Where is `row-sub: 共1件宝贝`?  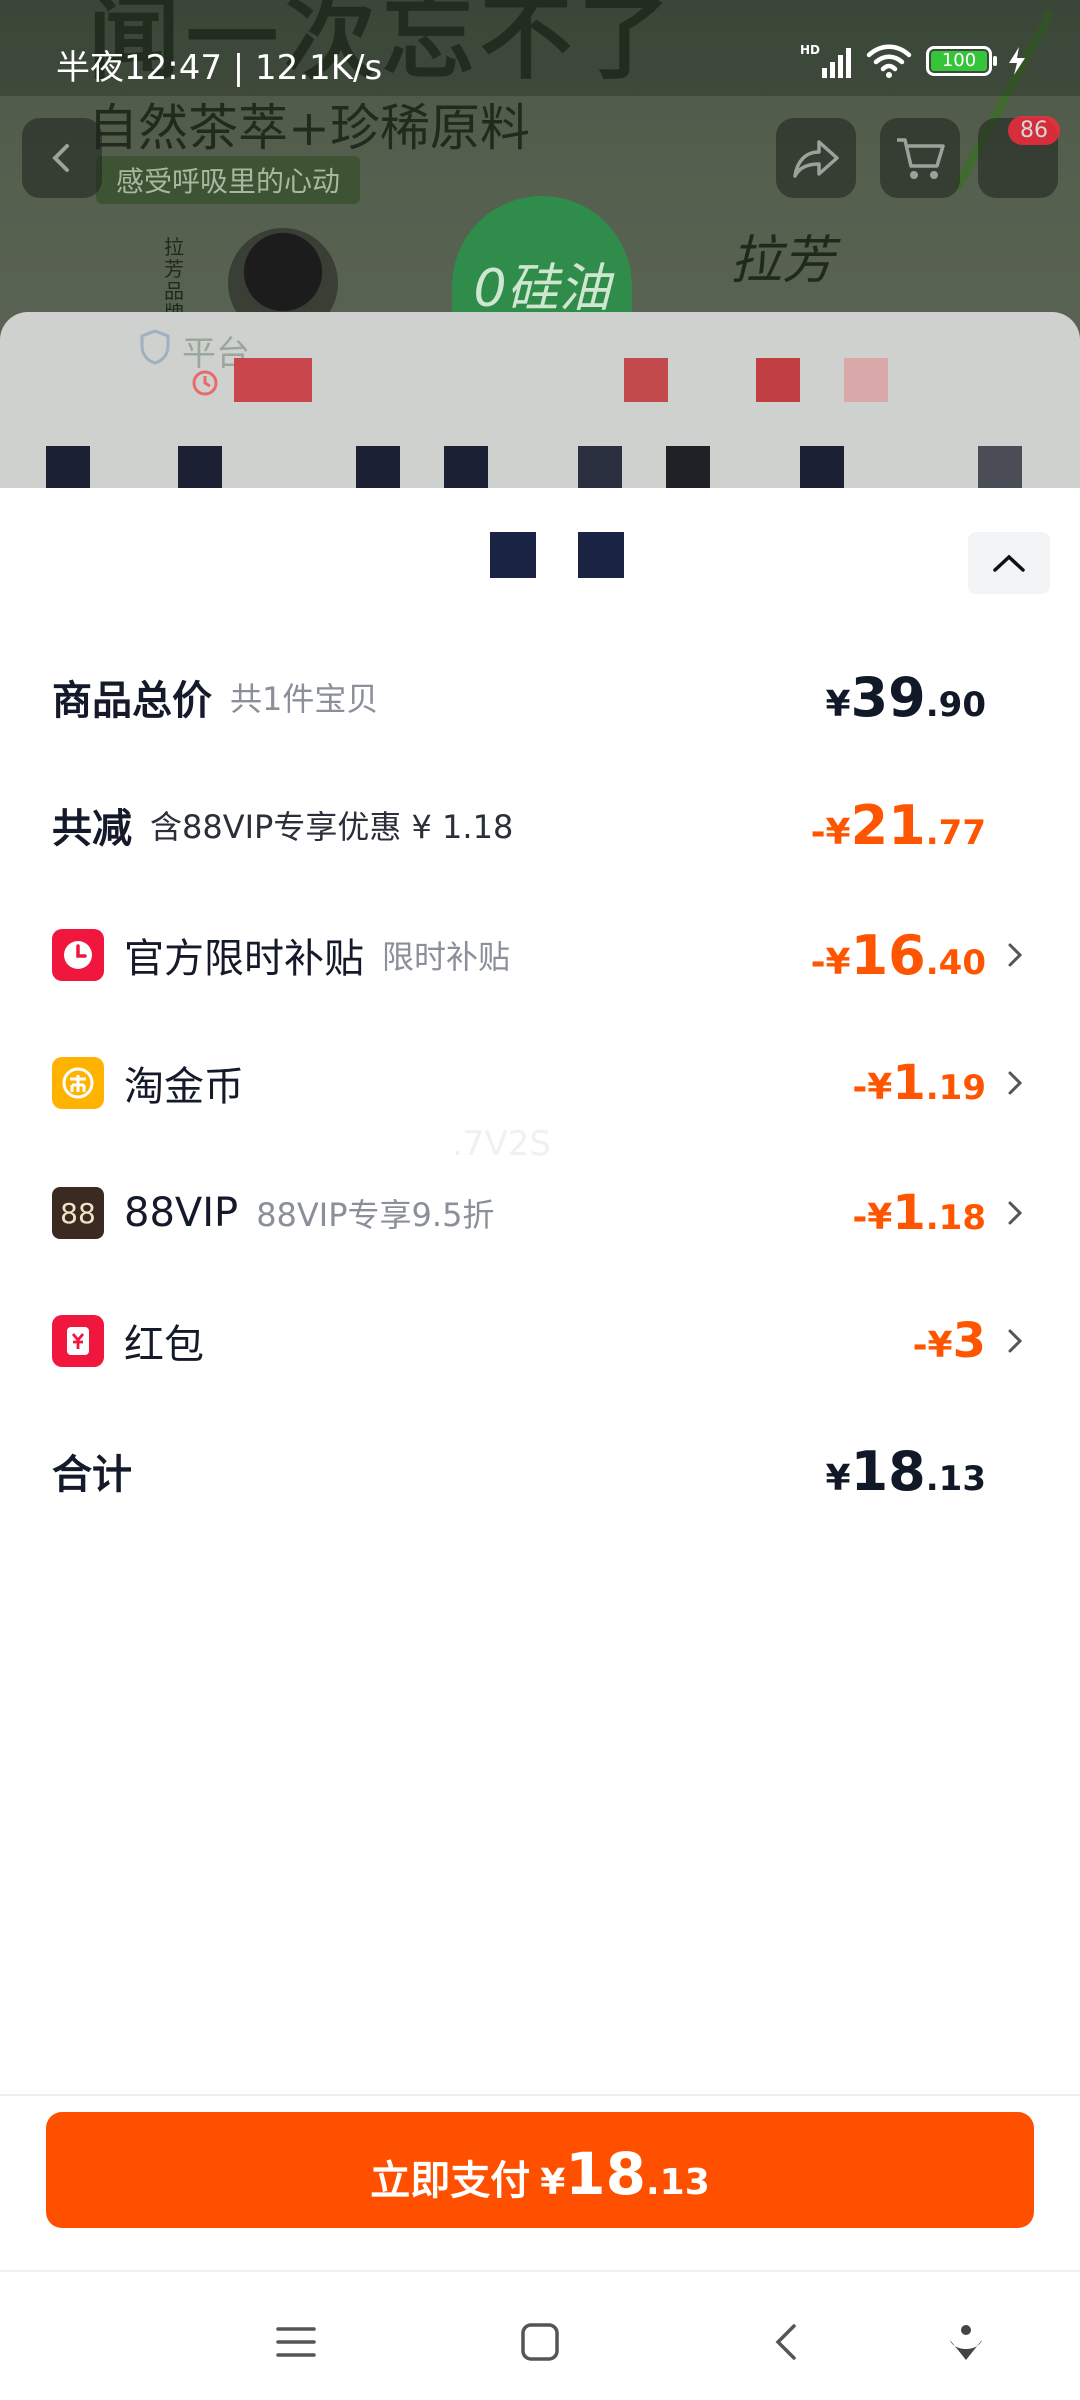 row-sub: 共1件宝贝 is located at coordinates (304, 699).